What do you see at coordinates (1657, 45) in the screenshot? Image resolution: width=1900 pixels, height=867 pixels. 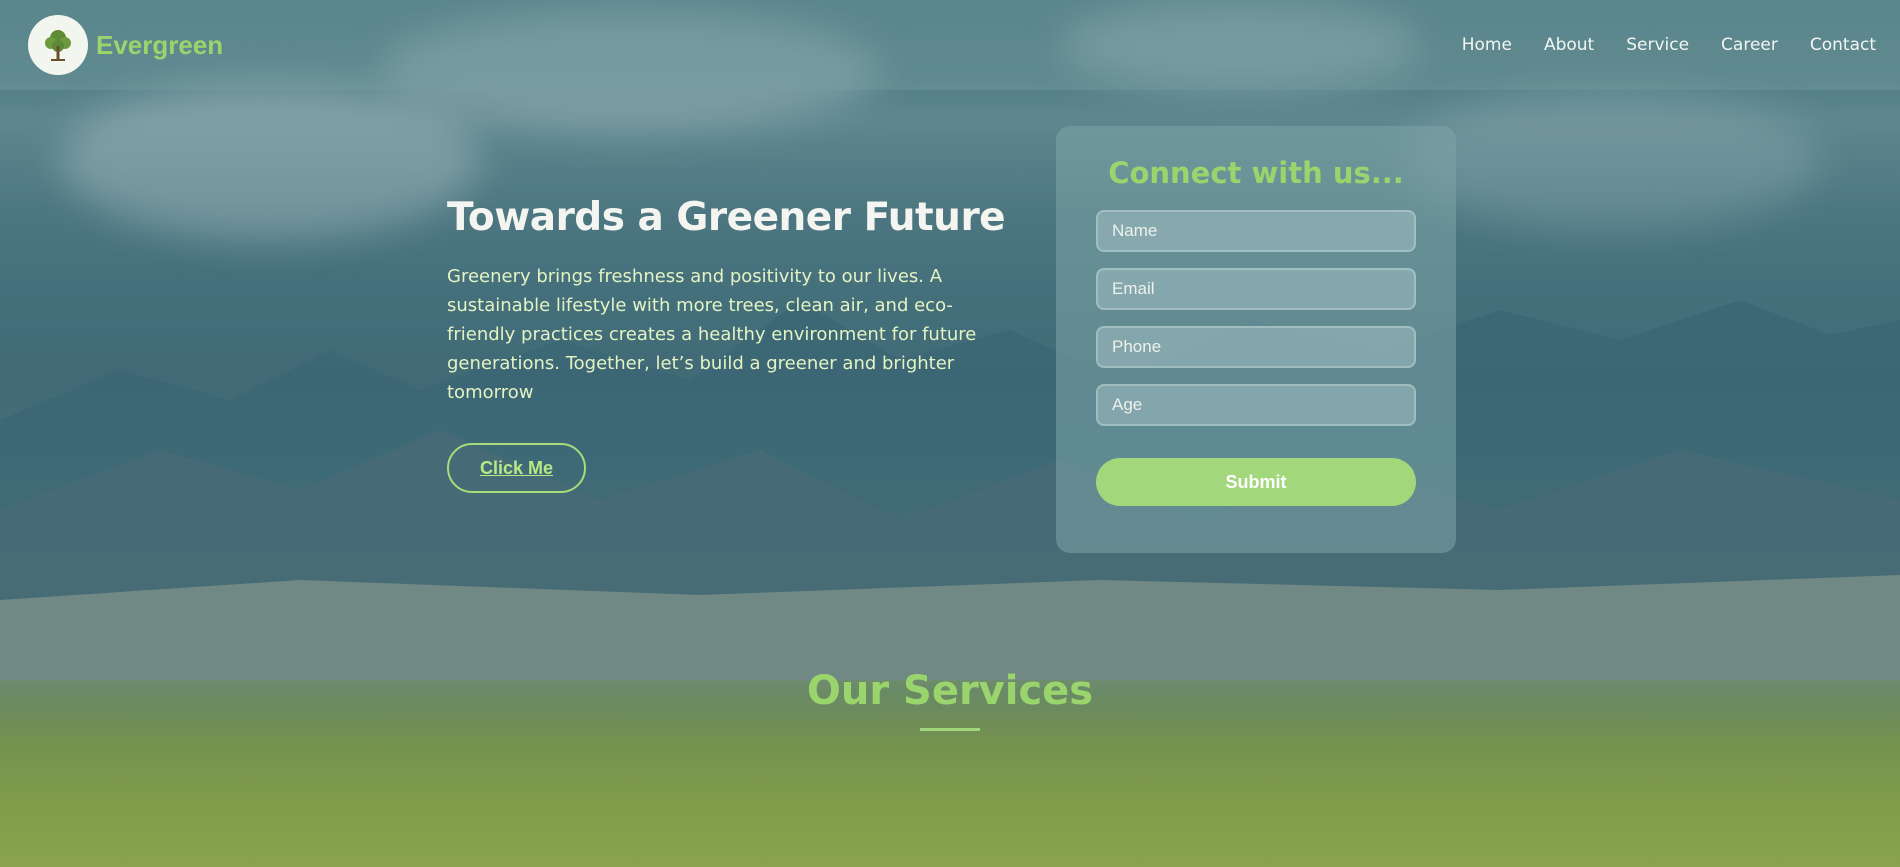 I see `nav-service: Service` at bounding box center [1657, 45].